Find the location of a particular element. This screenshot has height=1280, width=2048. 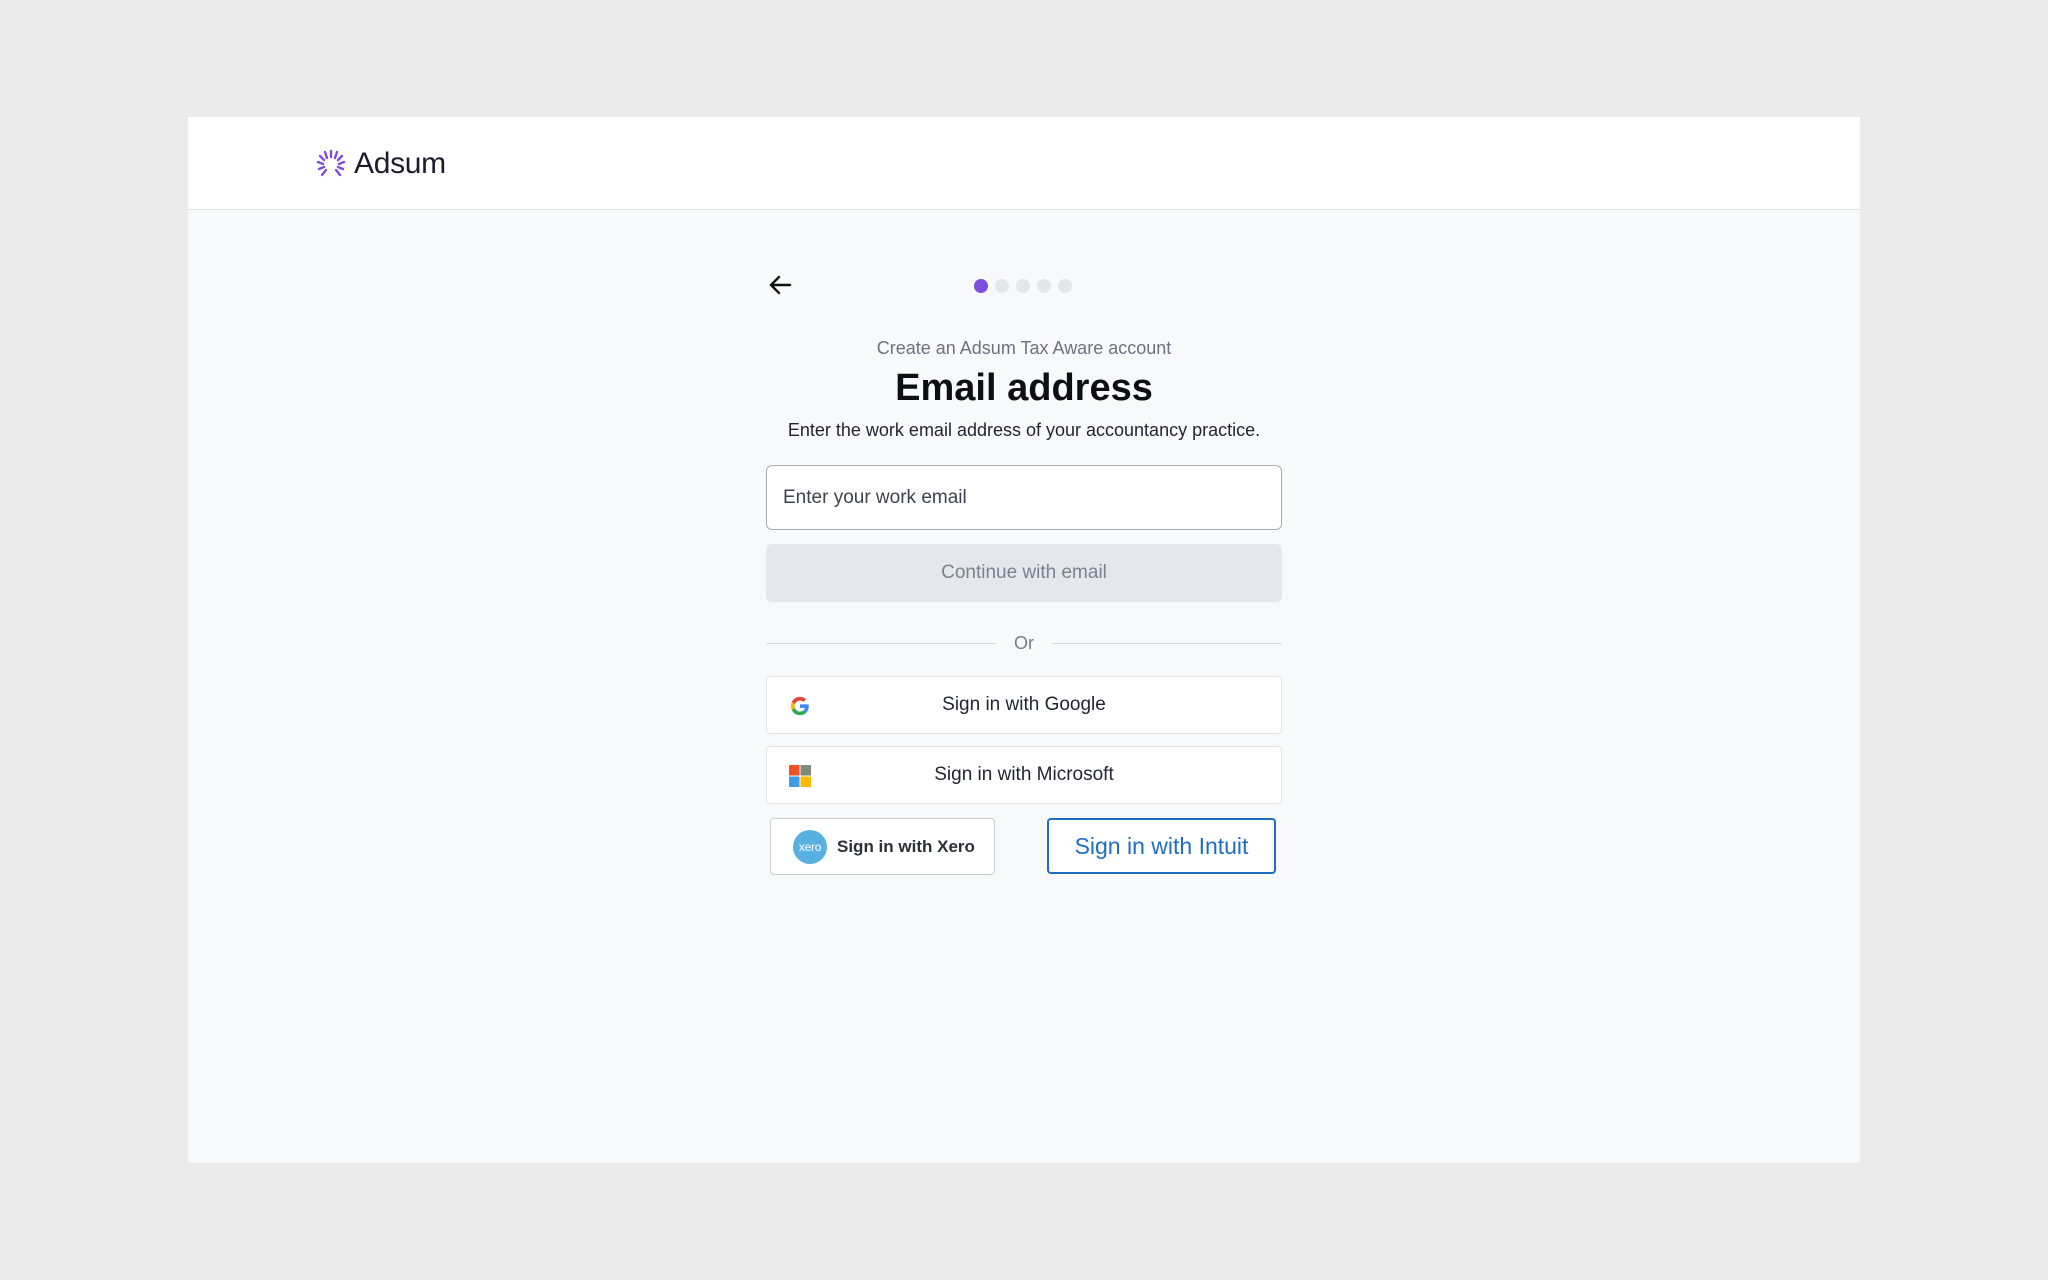

back-button is located at coordinates (780, 285).